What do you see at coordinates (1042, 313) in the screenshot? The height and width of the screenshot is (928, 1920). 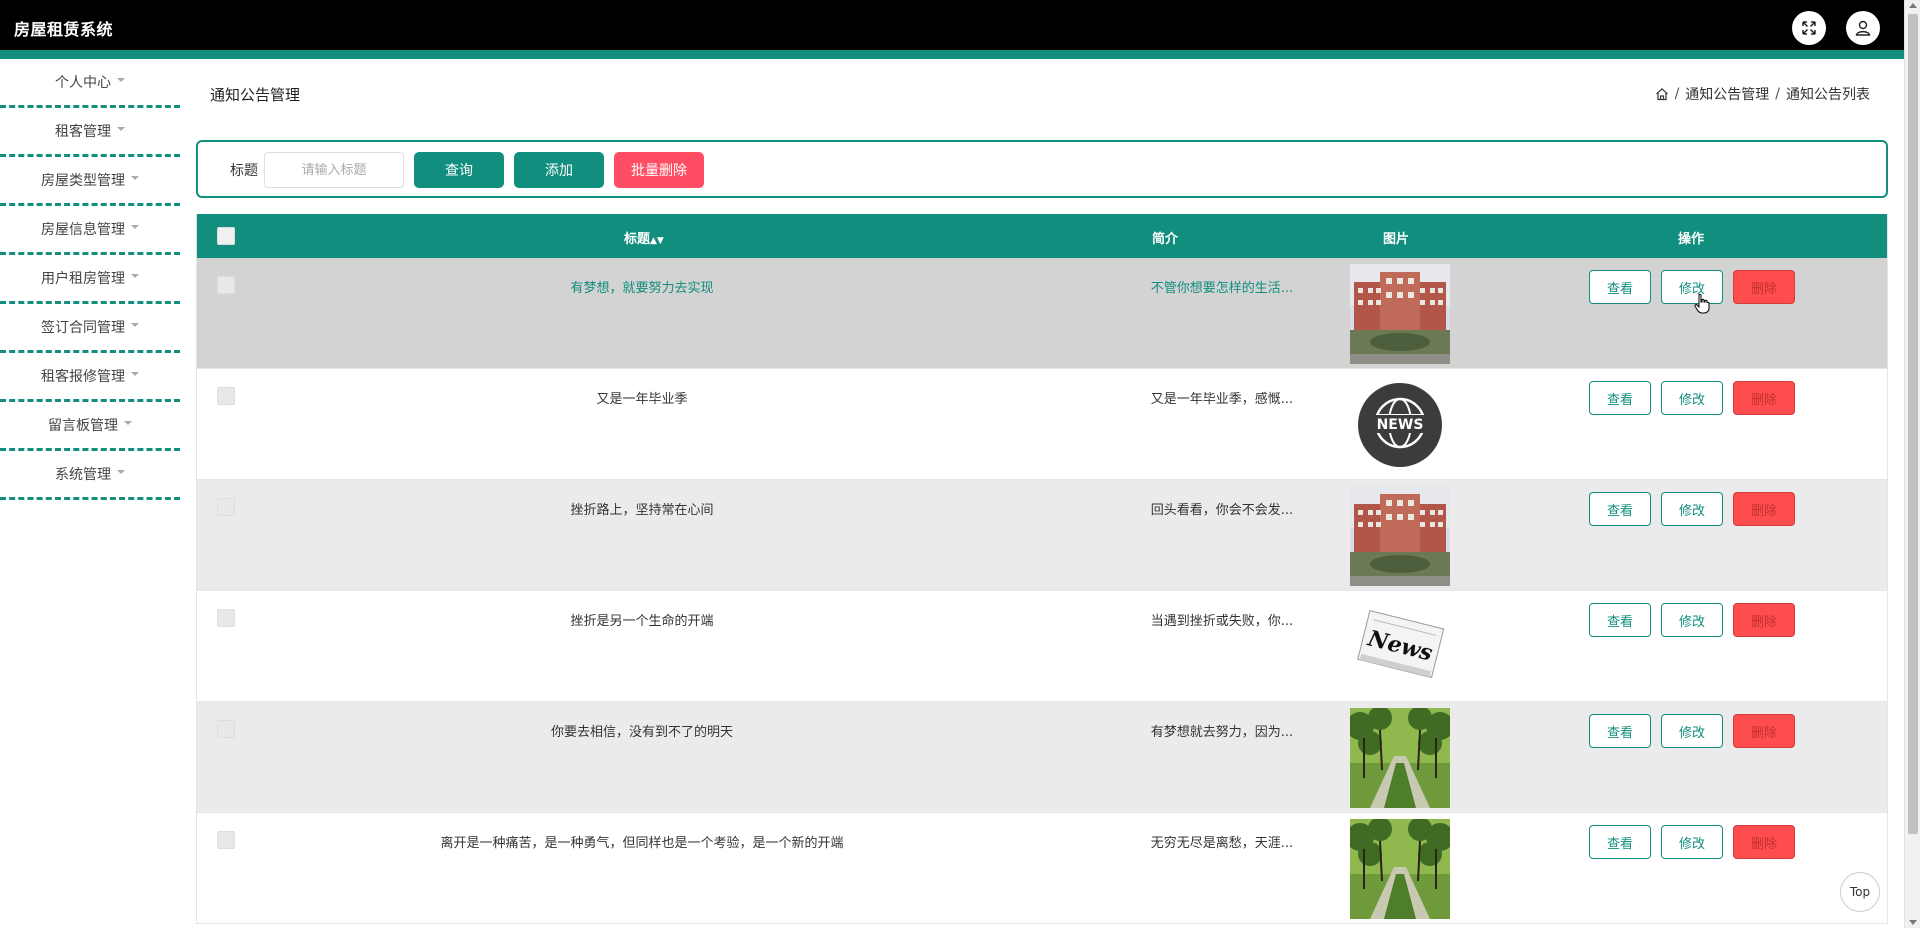 I see `table-row: 有梦想，就要努力去实现 不管你想要怎样的生活... 查看 修改 删除` at bounding box center [1042, 313].